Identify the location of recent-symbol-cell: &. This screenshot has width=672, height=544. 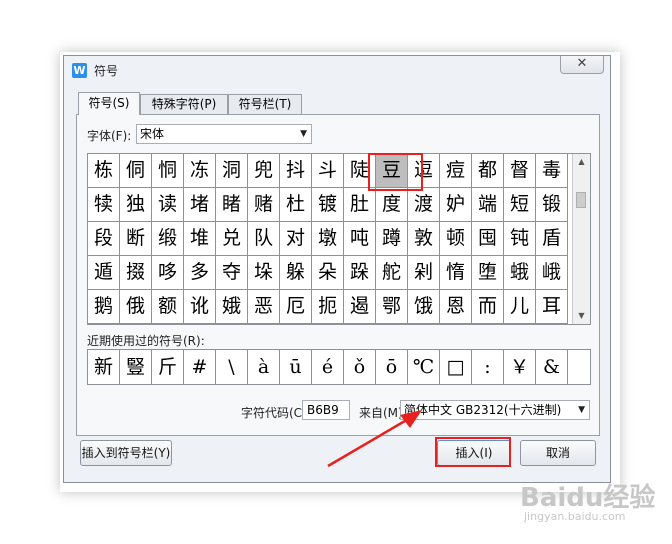
(552, 367).